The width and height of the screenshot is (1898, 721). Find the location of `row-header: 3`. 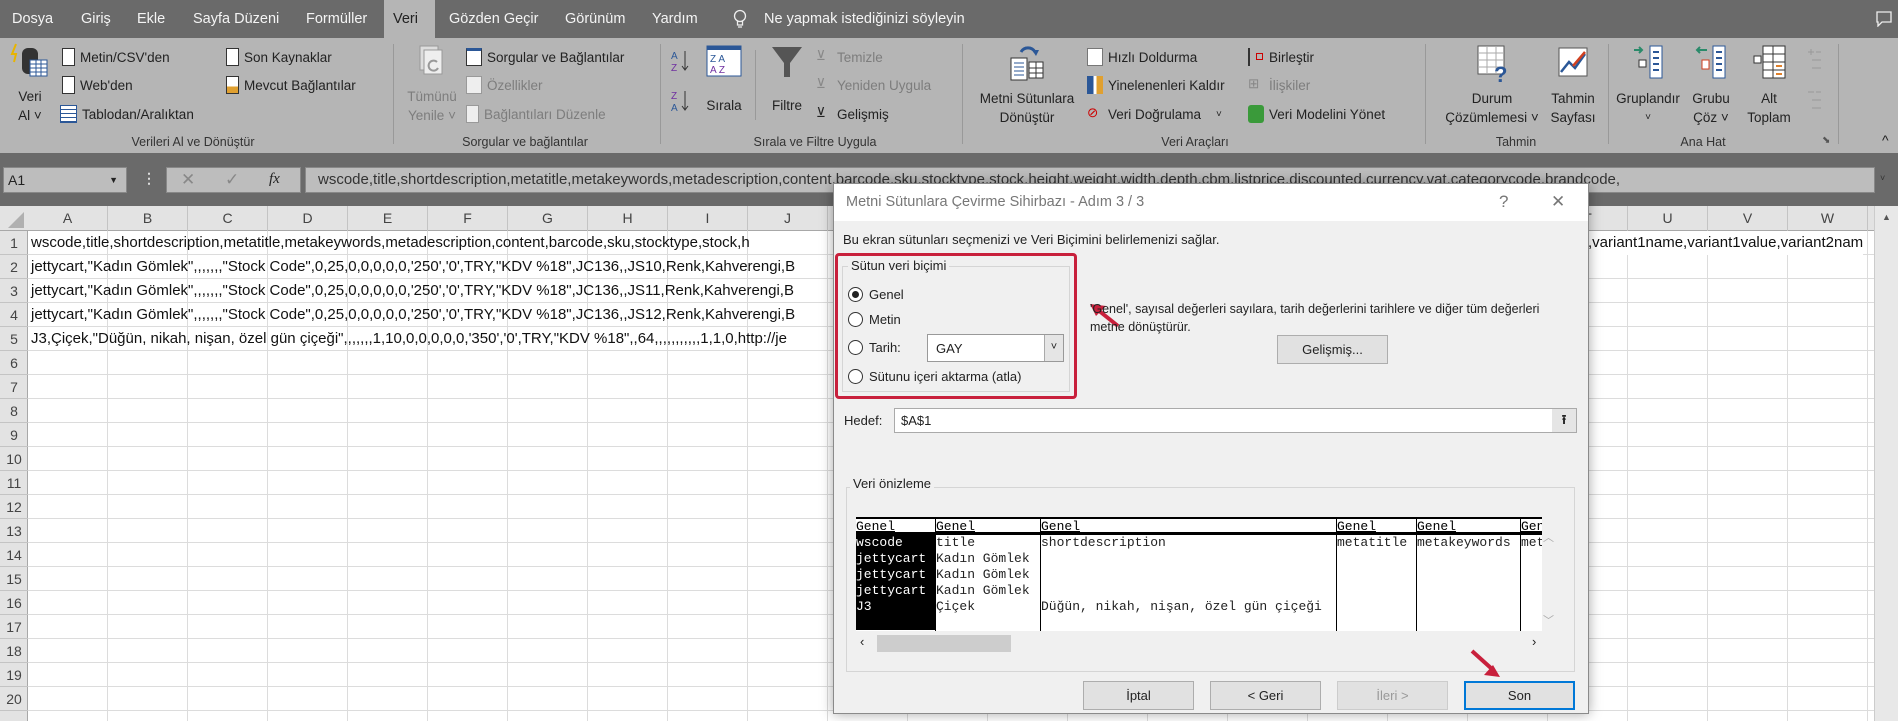

row-header: 3 is located at coordinates (14, 291).